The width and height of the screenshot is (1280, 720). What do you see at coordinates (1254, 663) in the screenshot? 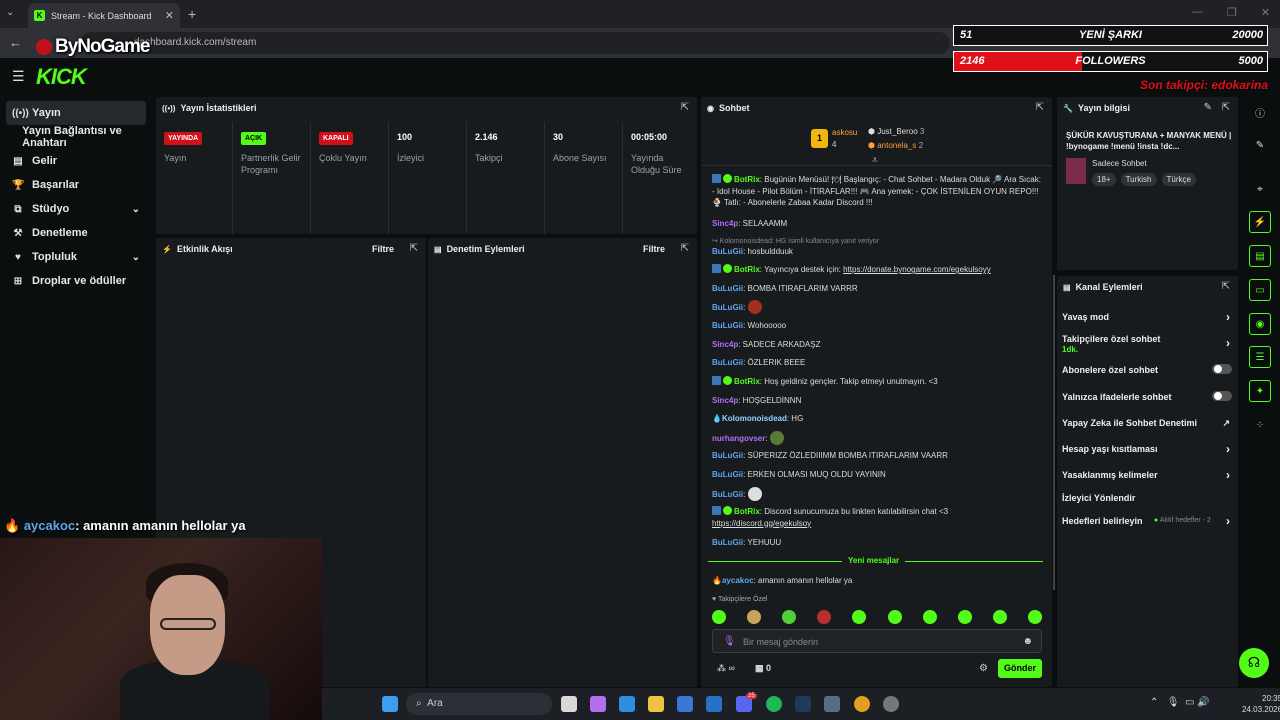
I see `support-headset-icon: ☊` at bounding box center [1254, 663].